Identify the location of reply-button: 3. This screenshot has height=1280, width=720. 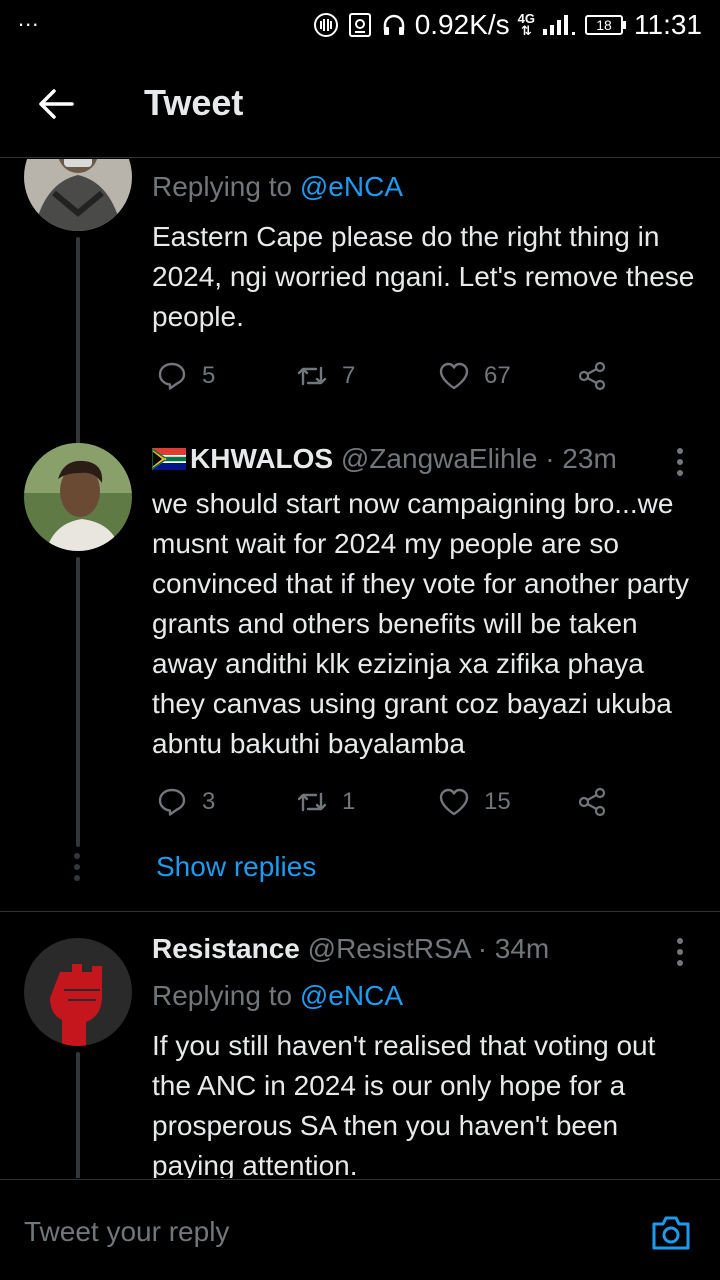
(185, 802).